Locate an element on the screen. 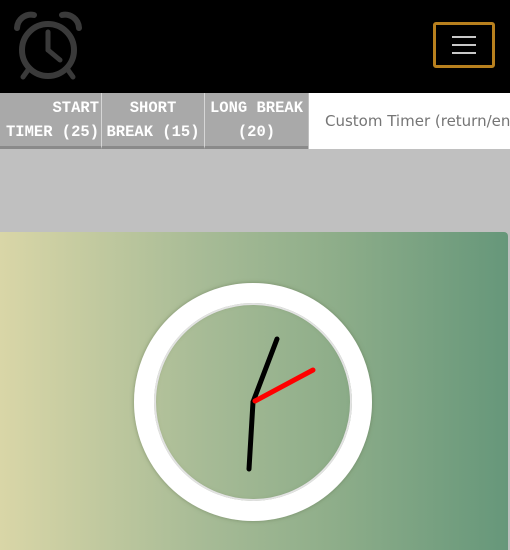 The image size is (510, 550). hamburger-menu-icon is located at coordinates (464, 37).